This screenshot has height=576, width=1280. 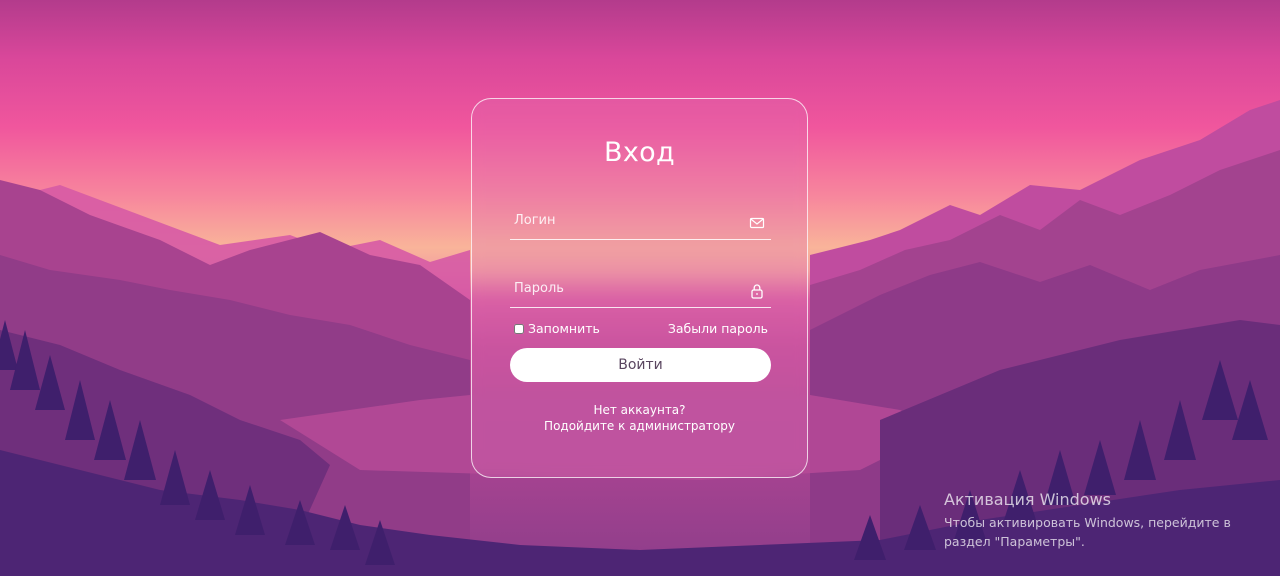 I want to click on remember-checkbox, so click(x=519, y=328).